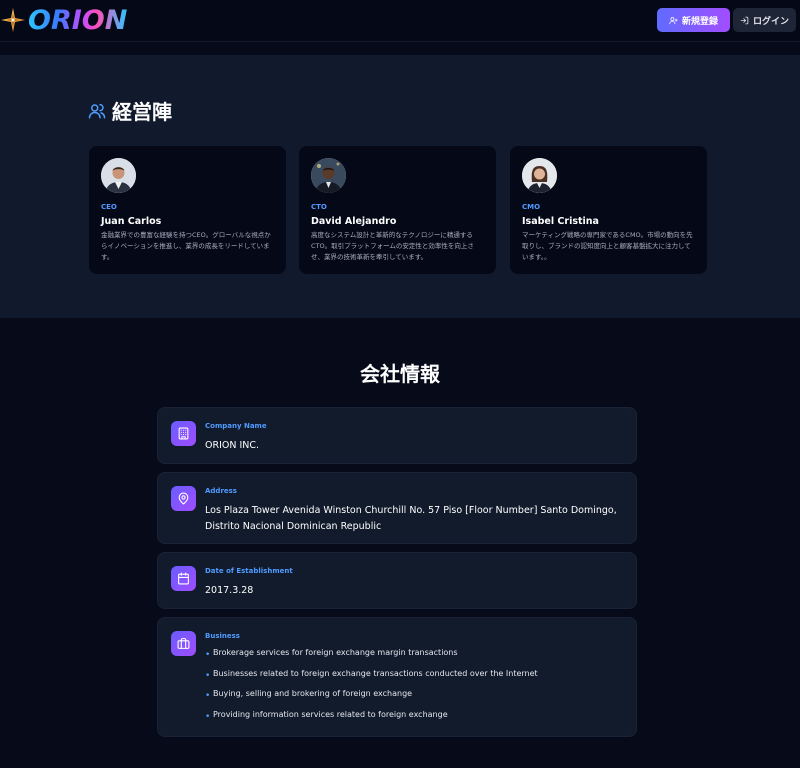 This screenshot has width=800, height=768. I want to click on executives-heading: 経営陣, so click(130, 110).